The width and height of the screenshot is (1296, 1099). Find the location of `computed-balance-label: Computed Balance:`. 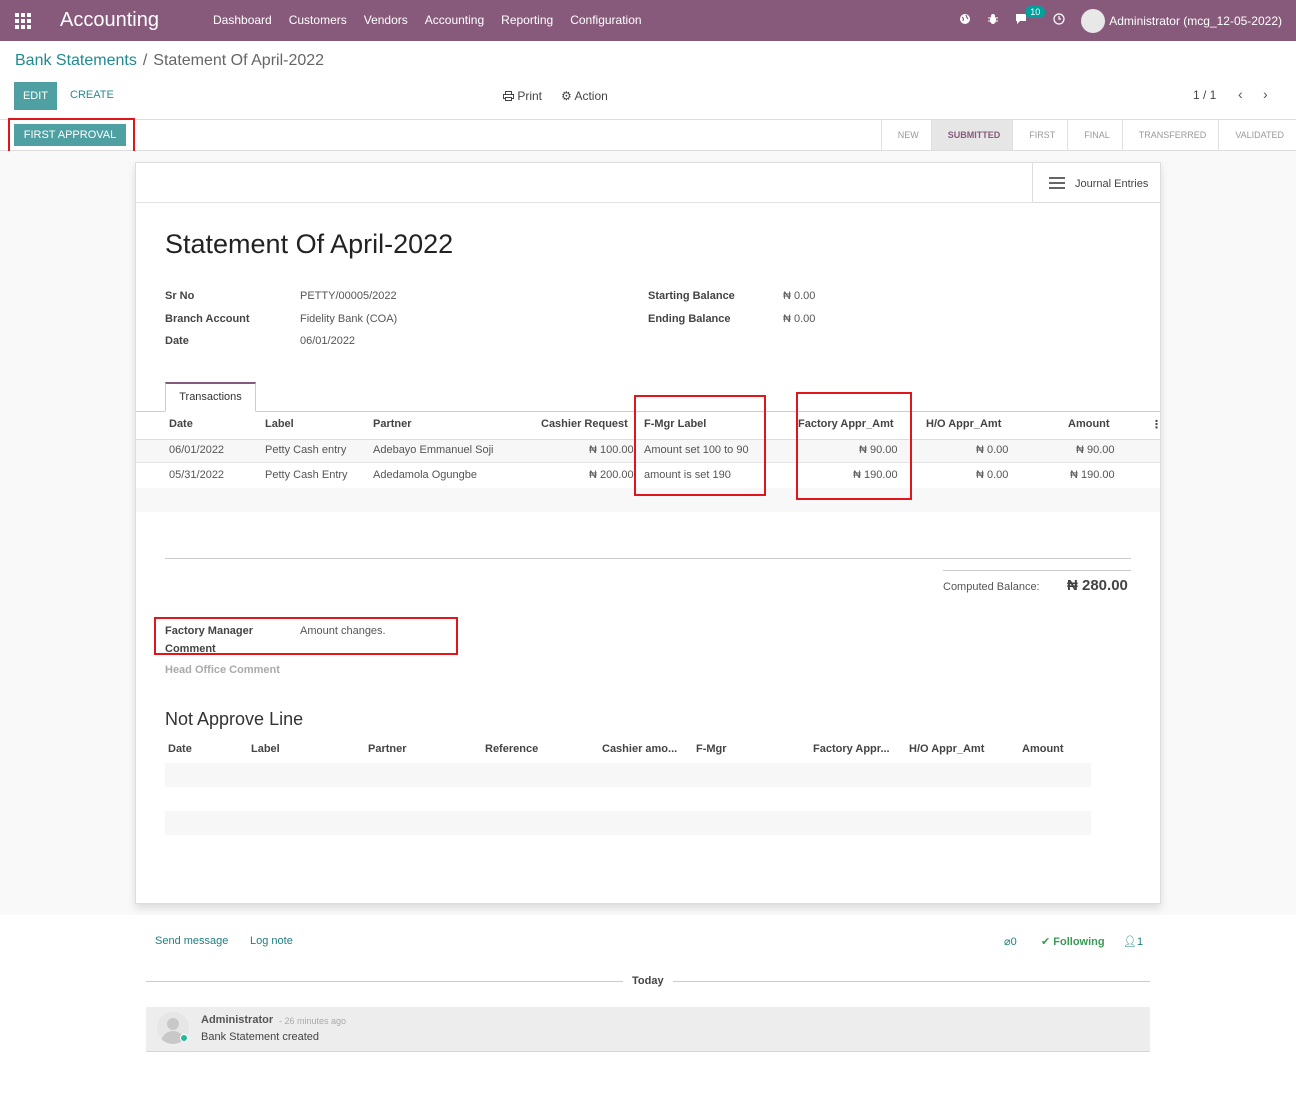

computed-balance-label: Computed Balance: is located at coordinates (991, 587).